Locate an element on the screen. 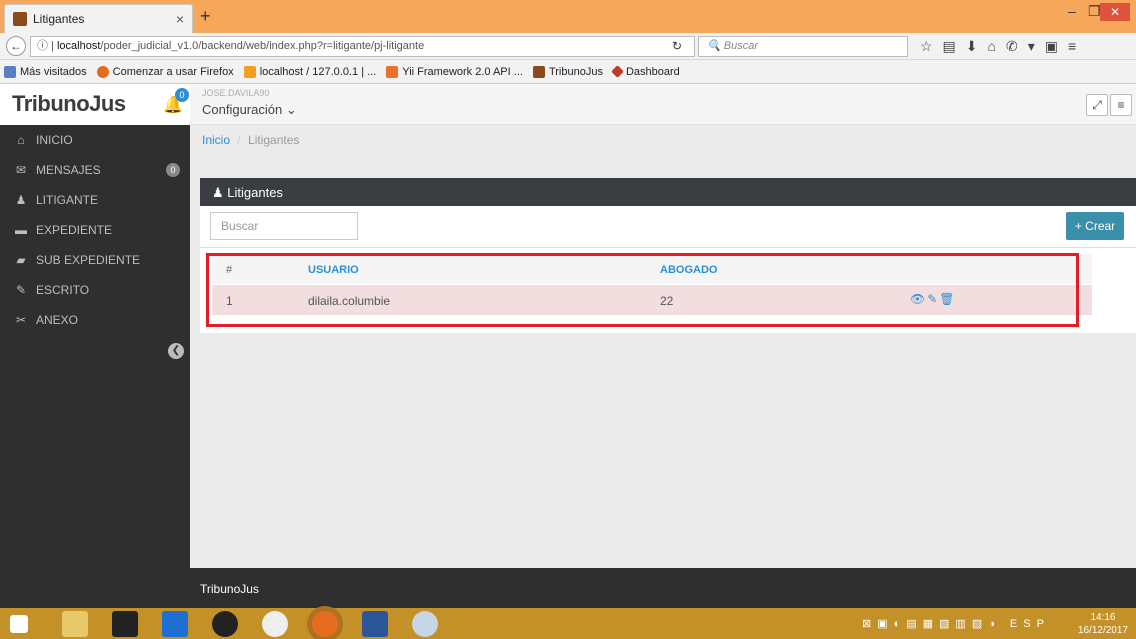 This screenshot has height=639, width=1136. tab-title: Litigantes is located at coordinates (59, 19).